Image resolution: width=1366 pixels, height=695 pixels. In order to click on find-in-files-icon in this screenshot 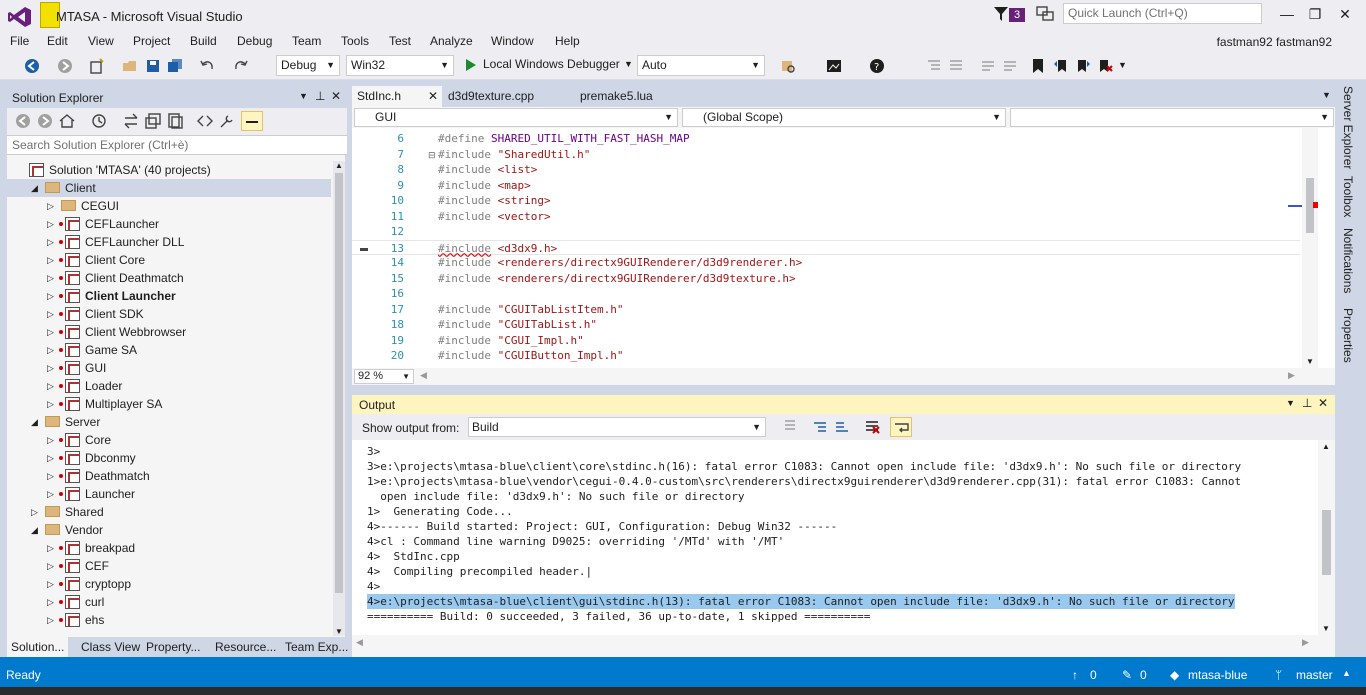, I will do `click(788, 66)`.